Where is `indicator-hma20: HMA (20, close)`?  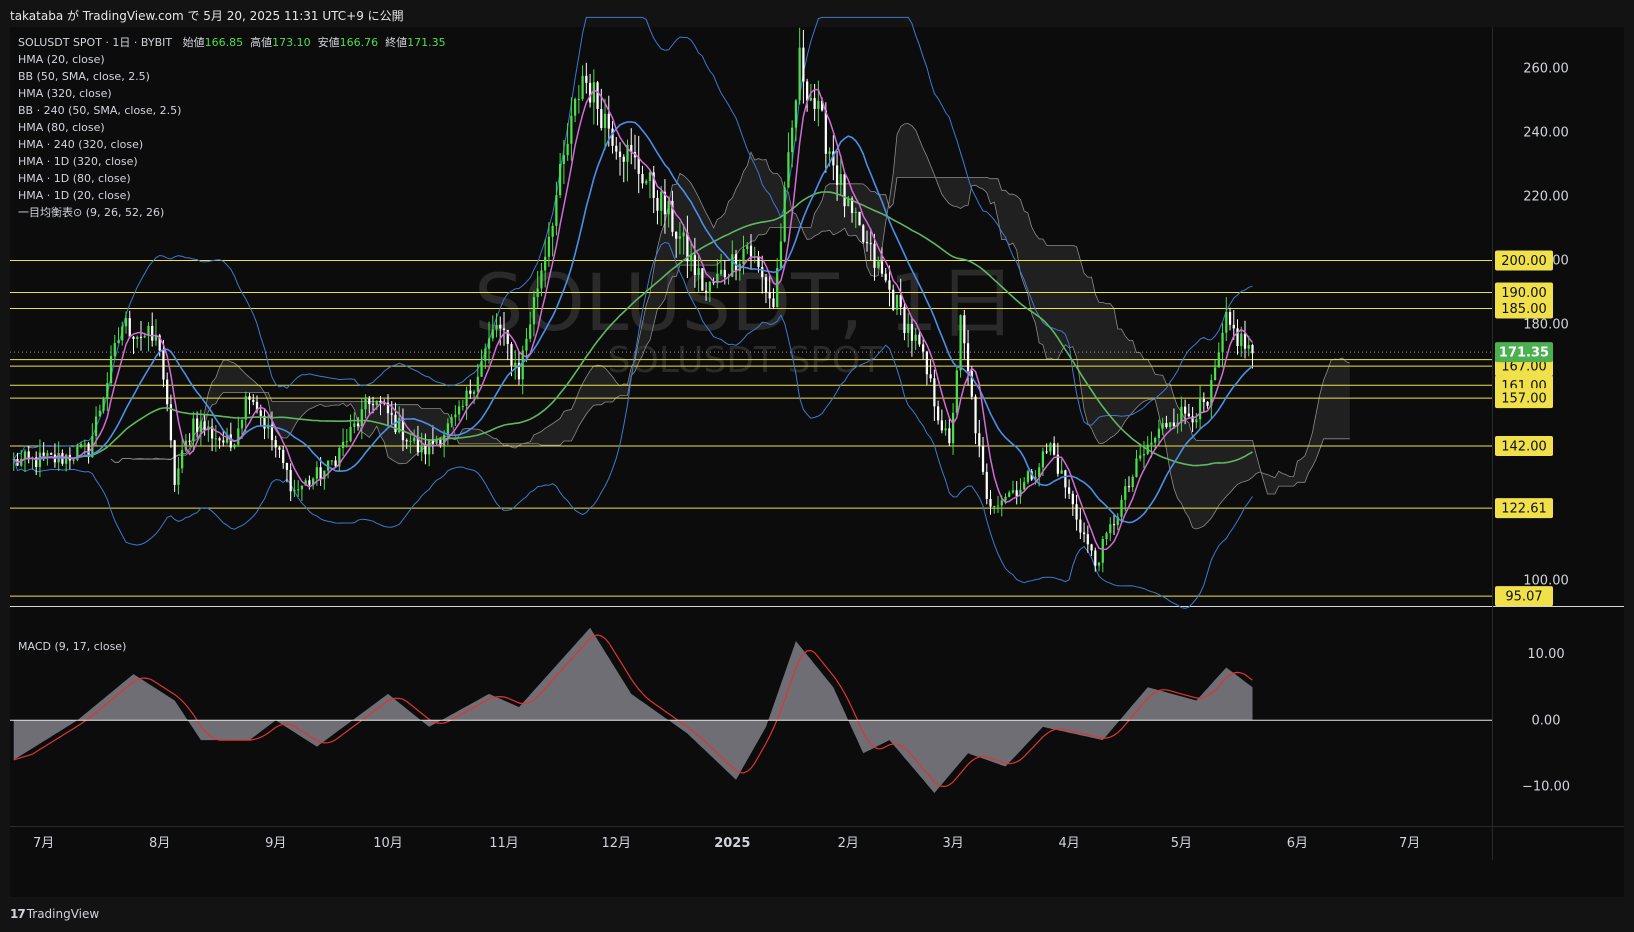
indicator-hma20: HMA (20, close) is located at coordinates (232, 59).